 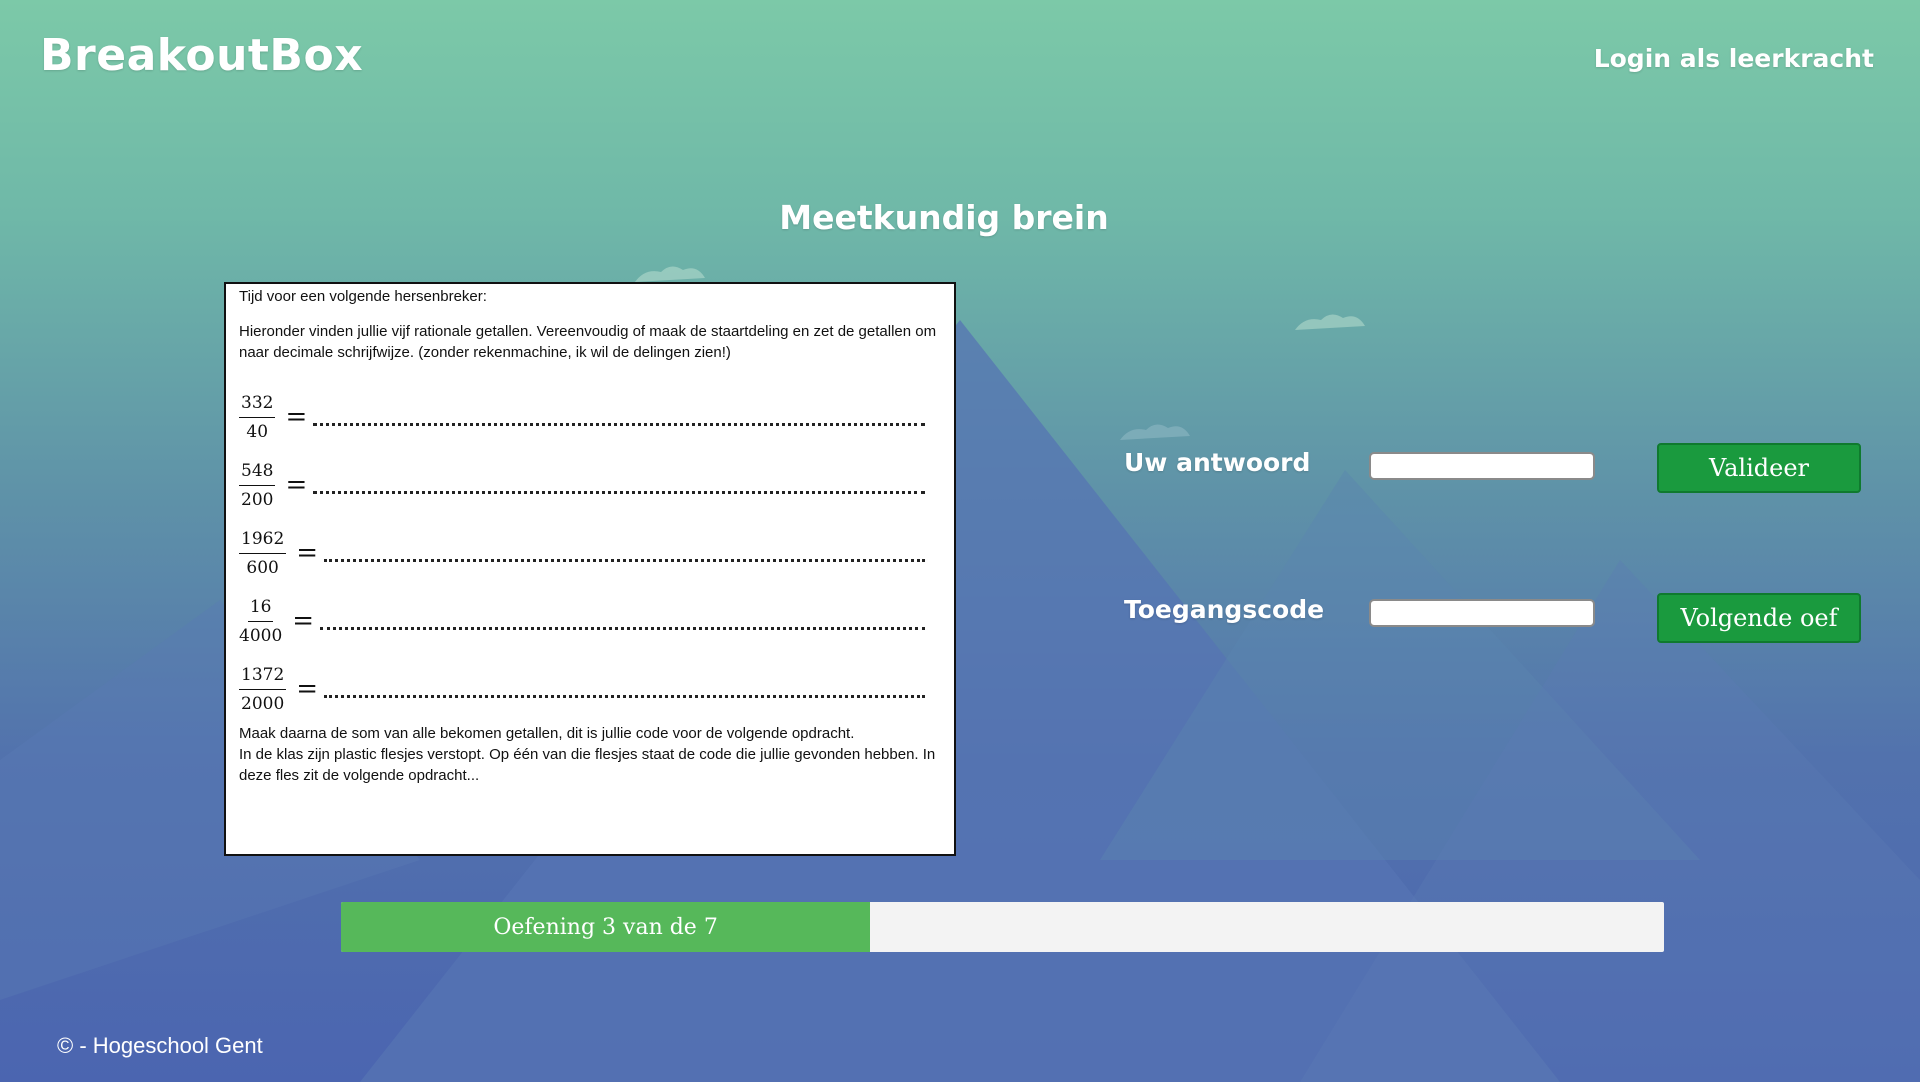 What do you see at coordinates (261, 635) in the screenshot?
I see `denominator: 4000` at bounding box center [261, 635].